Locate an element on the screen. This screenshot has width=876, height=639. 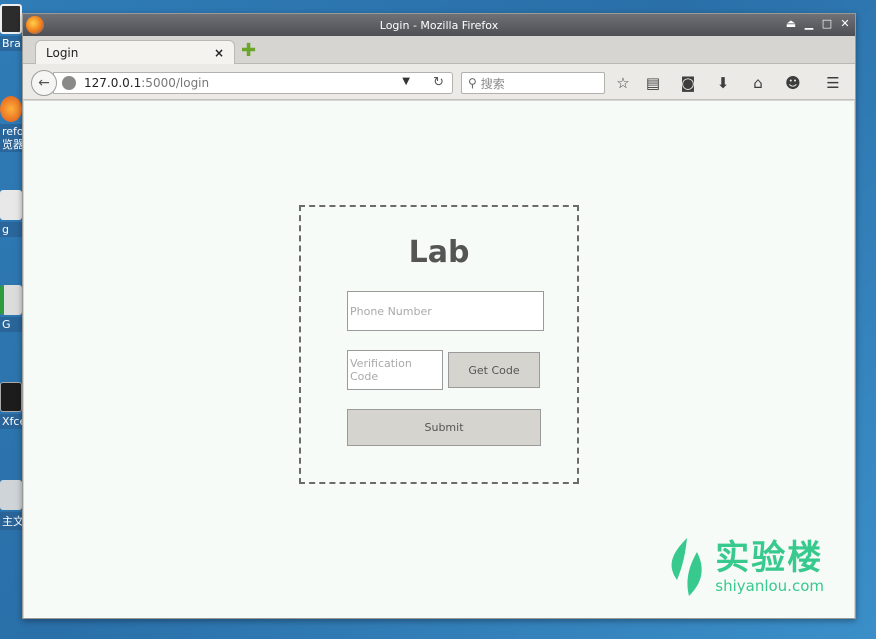
close-icon: ✕ is located at coordinates (845, 24).